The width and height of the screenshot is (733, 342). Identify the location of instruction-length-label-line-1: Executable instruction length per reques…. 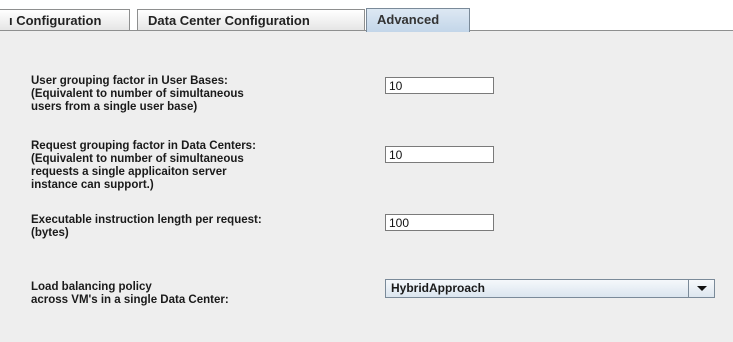
(146, 220).